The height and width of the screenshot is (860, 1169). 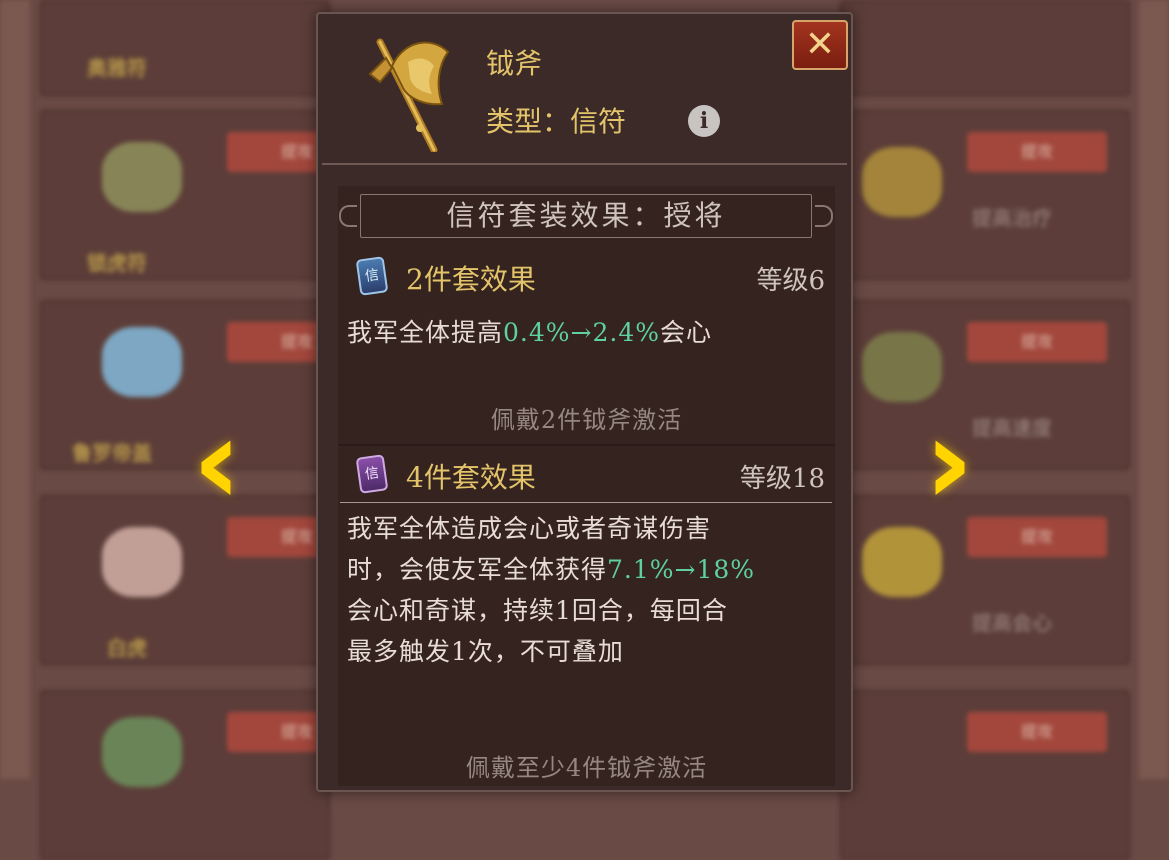 What do you see at coordinates (203, 385) in the screenshot?
I see `background-card: 提攻 鲁罗帝盖` at bounding box center [203, 385].